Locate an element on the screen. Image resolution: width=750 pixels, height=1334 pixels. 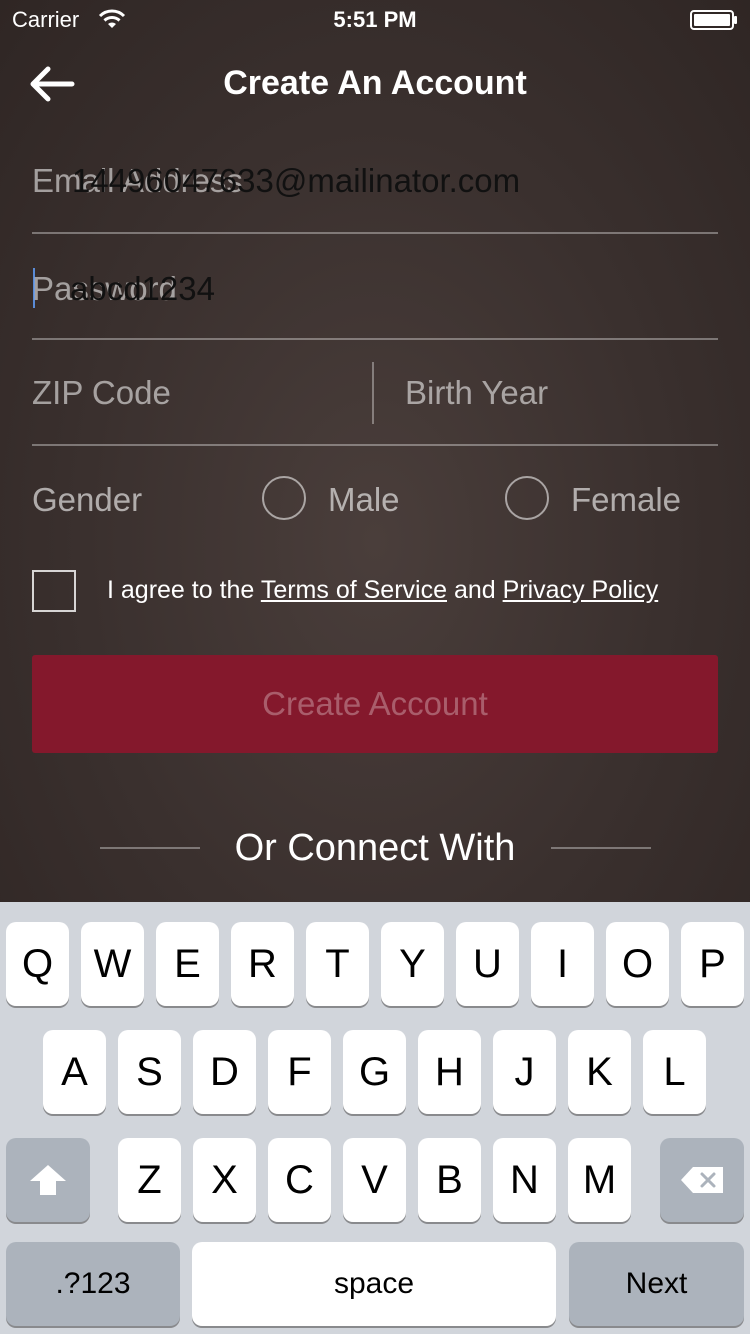
shift-key is located at coordinates (48, 1180).